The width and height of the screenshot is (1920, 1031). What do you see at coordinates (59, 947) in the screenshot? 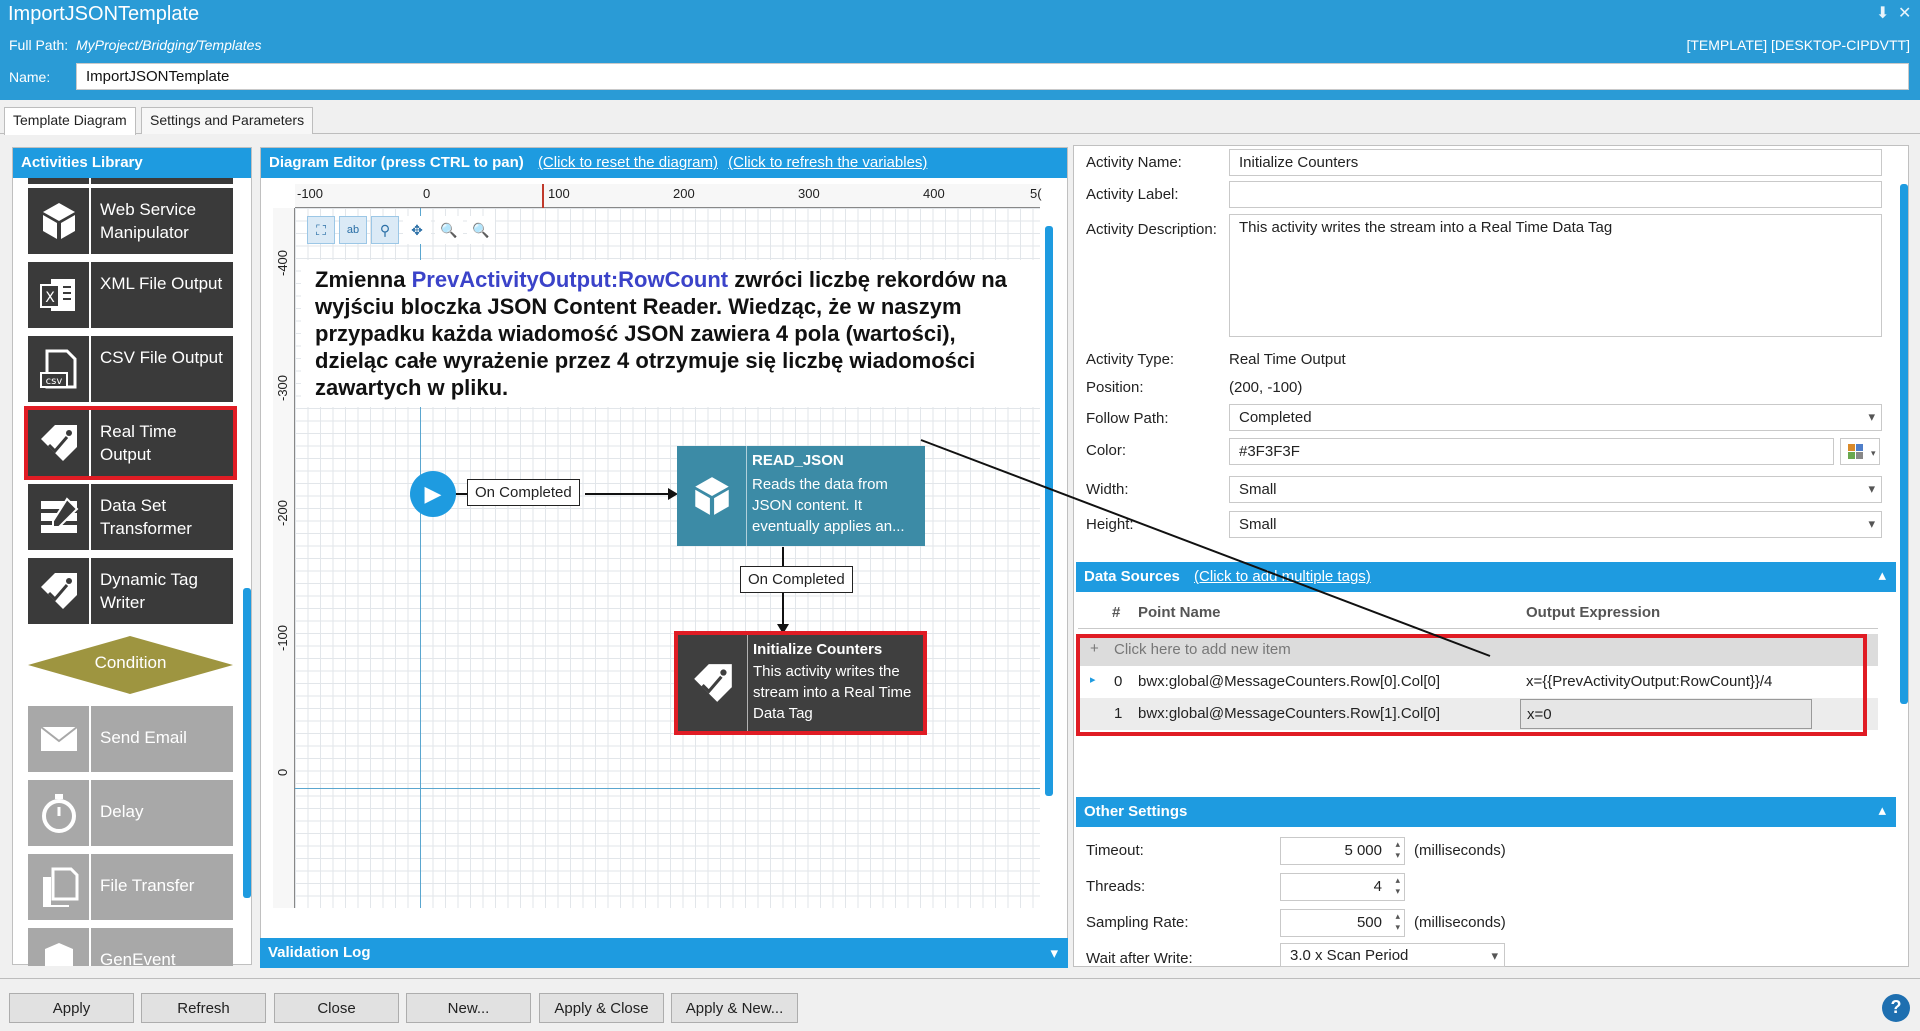
I see `event-icon` at bounding box center [59, 947].